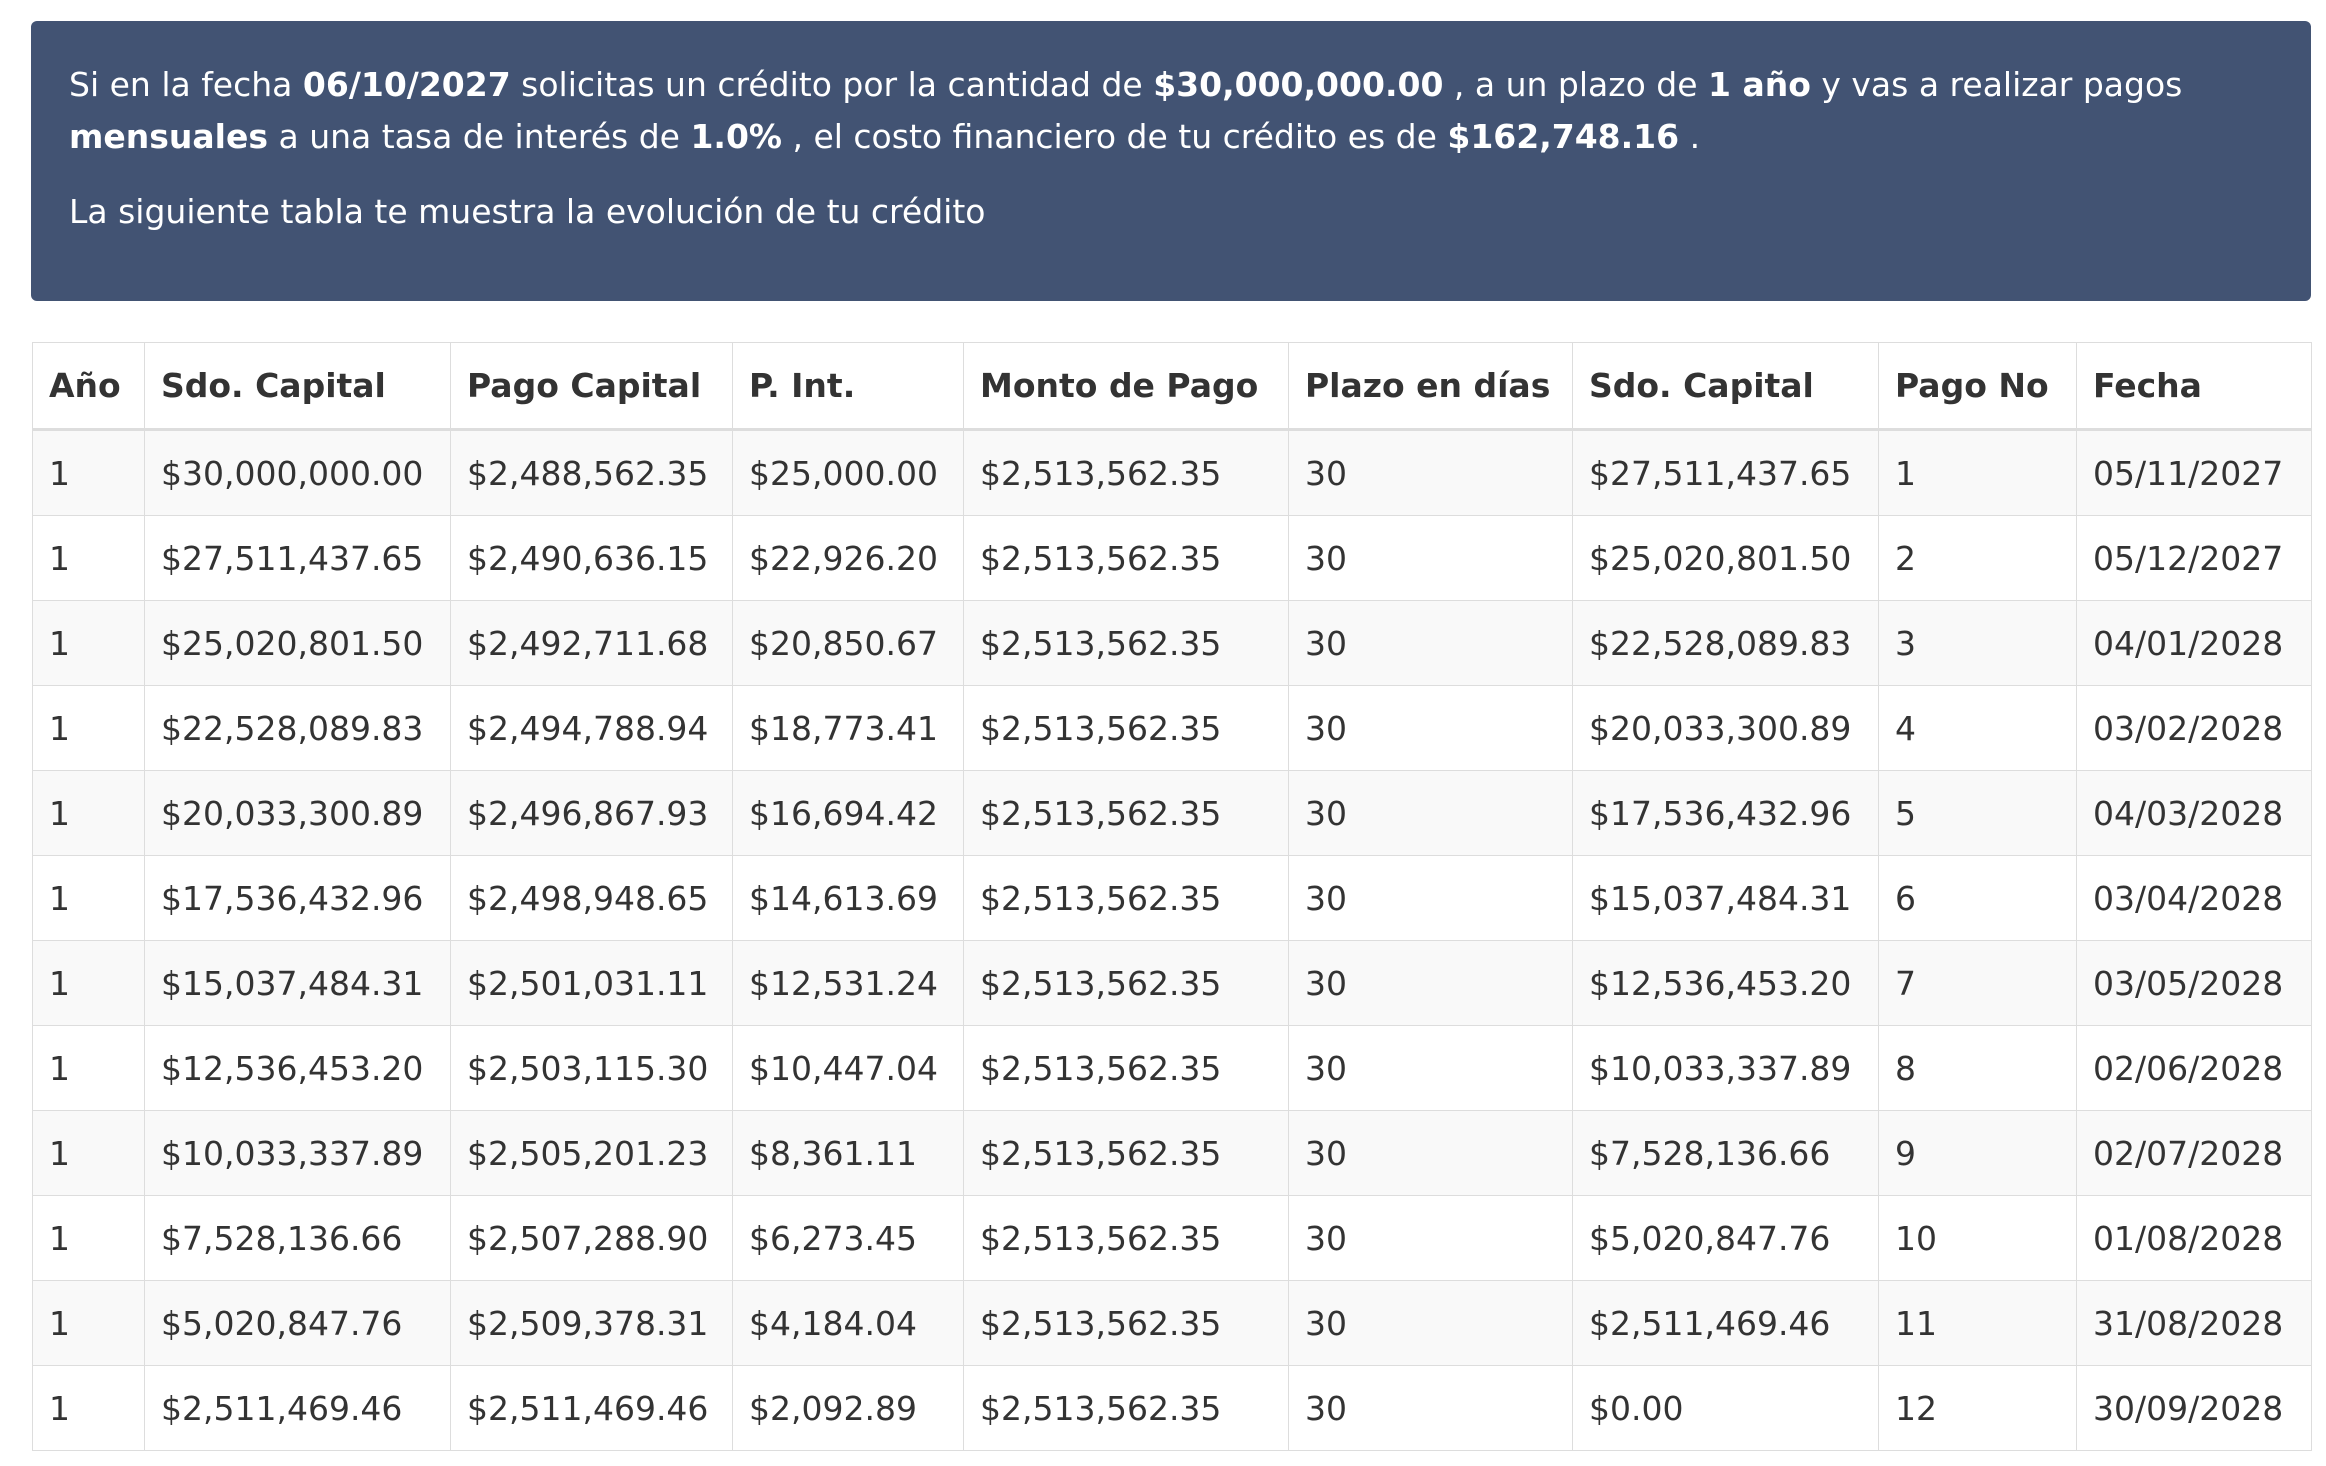  Describe the element at coordinates (297, 1153) in the screenshot. I see `cell-capital-balance: $10,033,337.89` at that location.